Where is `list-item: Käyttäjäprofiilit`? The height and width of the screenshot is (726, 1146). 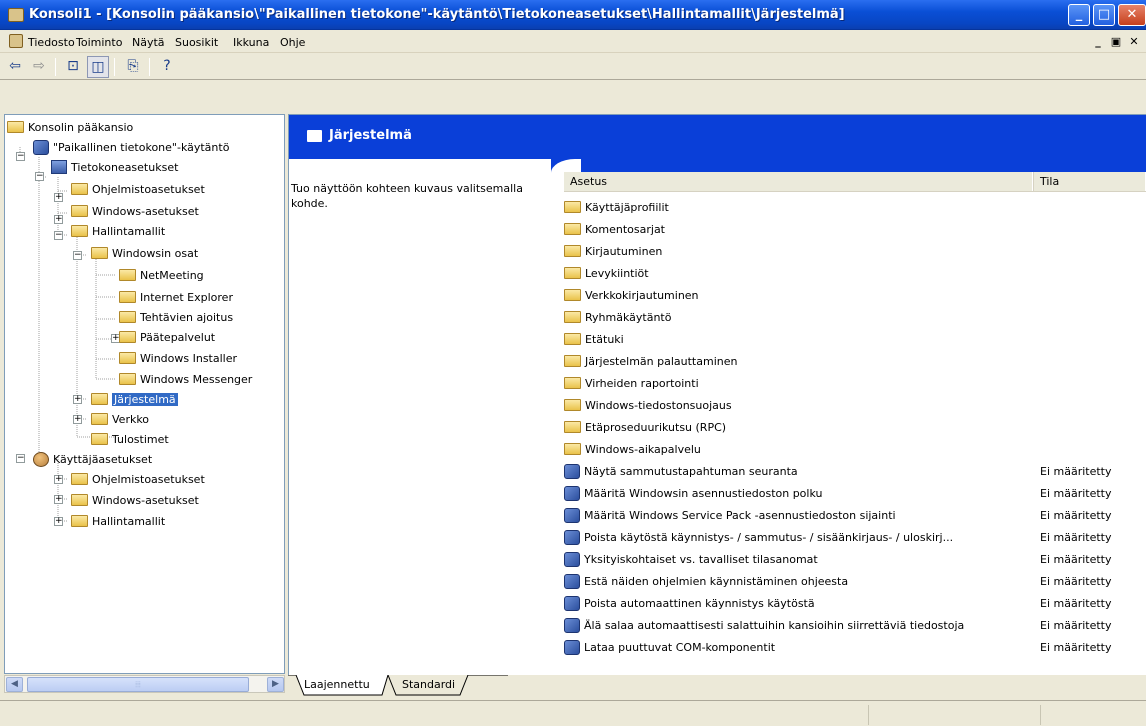 list-item: Käyttäjäprofiilit is located at coordinates (855, 207).